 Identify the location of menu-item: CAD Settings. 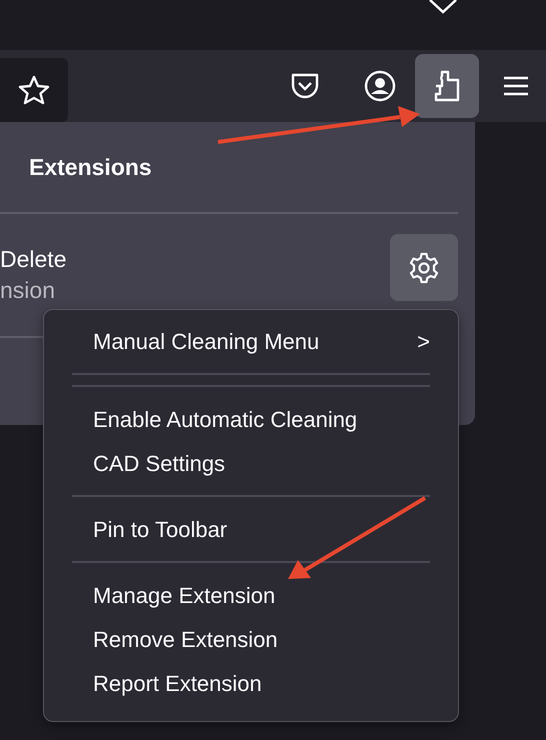
(251, 463).